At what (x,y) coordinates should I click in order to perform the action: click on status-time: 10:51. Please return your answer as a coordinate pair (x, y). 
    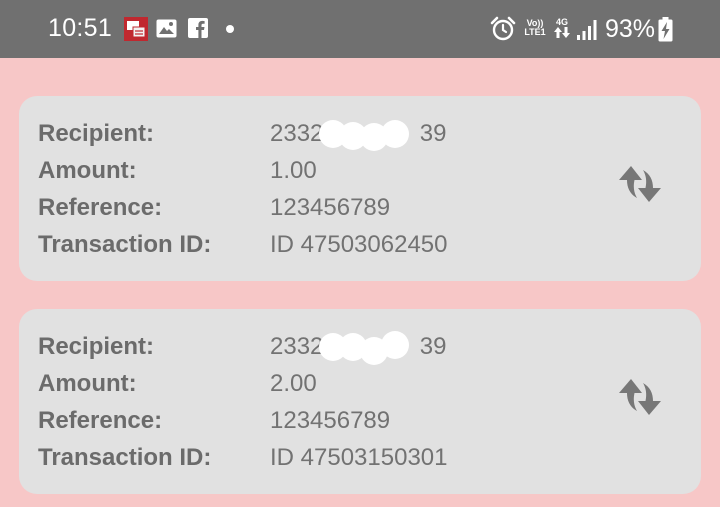
    Looking at the image, I should click on (80, 28).